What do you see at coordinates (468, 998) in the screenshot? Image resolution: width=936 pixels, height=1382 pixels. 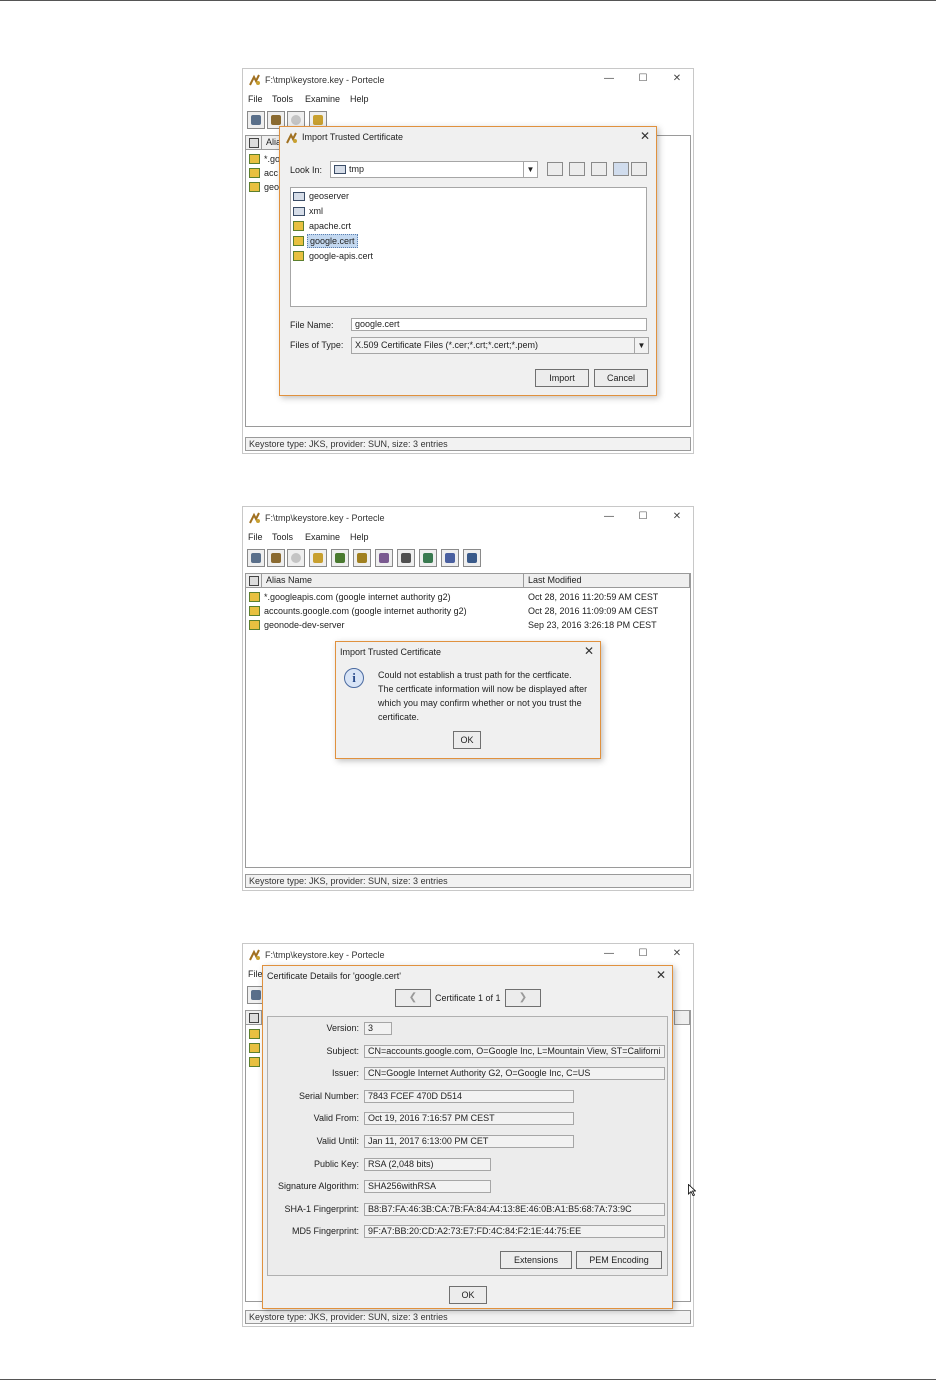 I see `certificate-index-label: Certificate 1 of 1` at bounding box center [468, 998].